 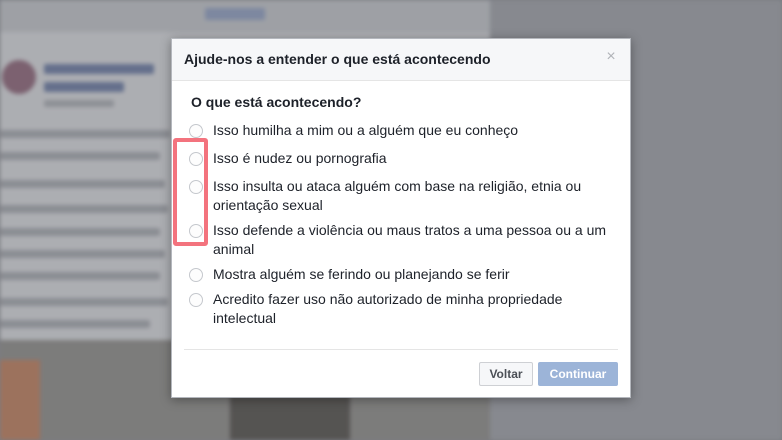 What do you see at coordinates (401, 349) in the screenshot?
I see `footer-divider` at bounding box center [401, 349].